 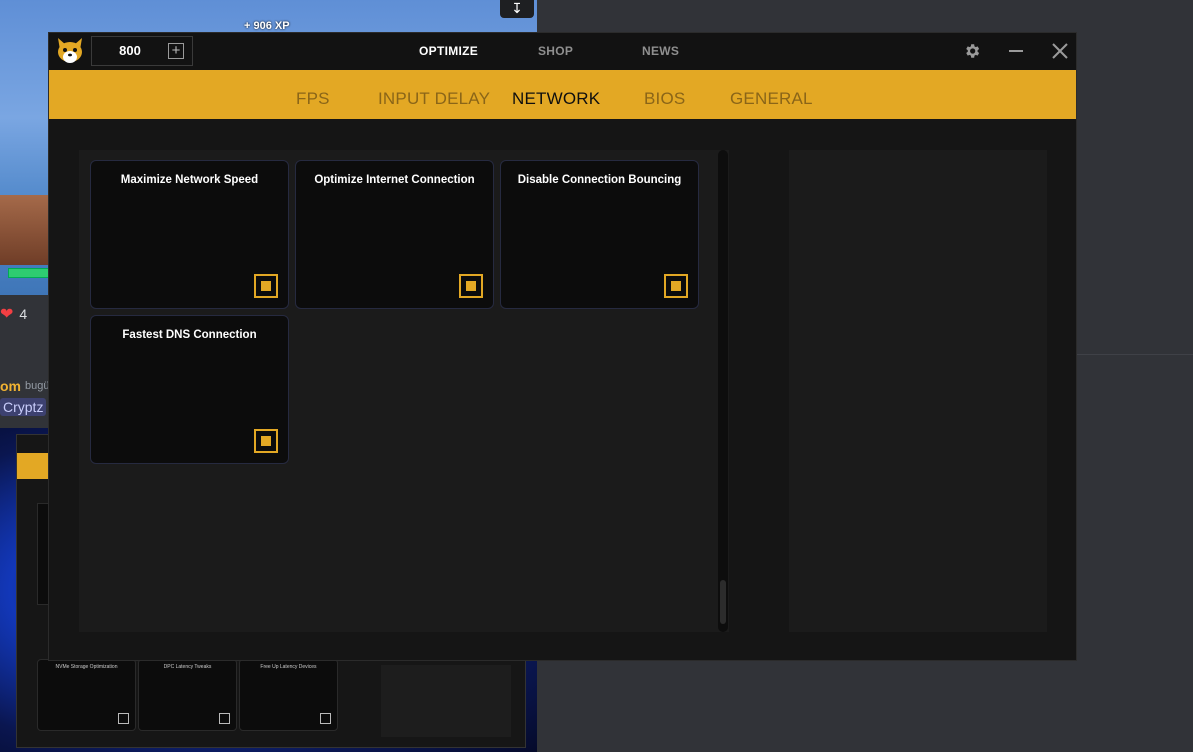 I want to click on mini-card-title: DPC Latency Tweaks, so click(x=187, y=667).